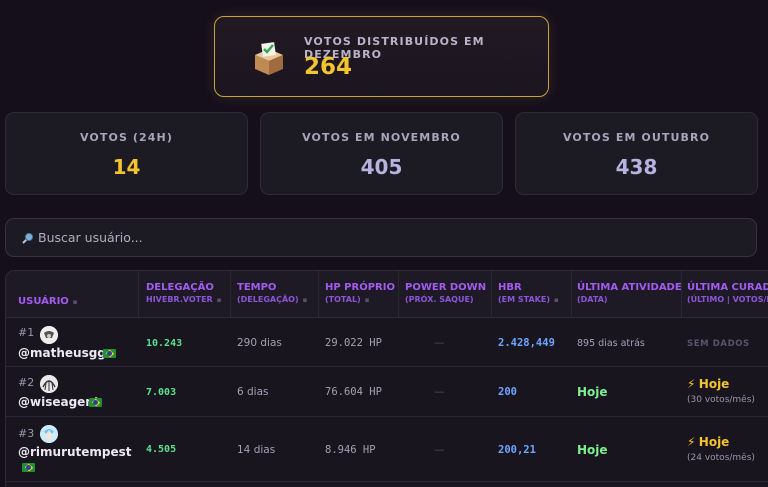 The width and height of the screenshot is (768, 487). Describe the element at coordinates (259, 343) in the screenshot. I see `tempo-value: 290 dias` at that location.